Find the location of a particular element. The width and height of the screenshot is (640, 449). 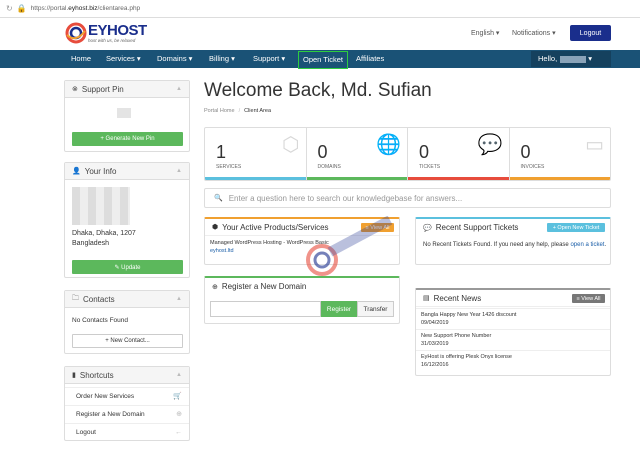

redacted-username is located at coordinates (573, 59).